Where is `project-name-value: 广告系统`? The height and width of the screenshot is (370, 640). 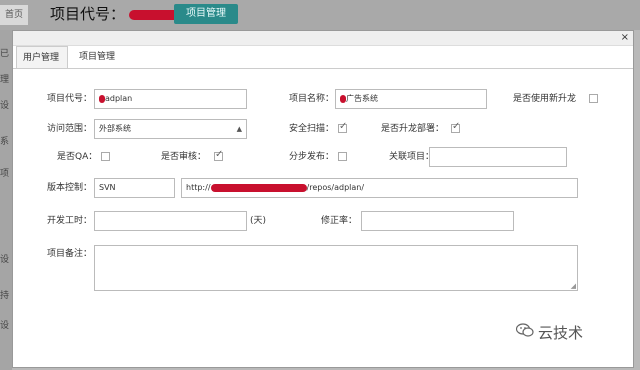 project-name-value: 广告系统 is located at coordinates (362, 98).